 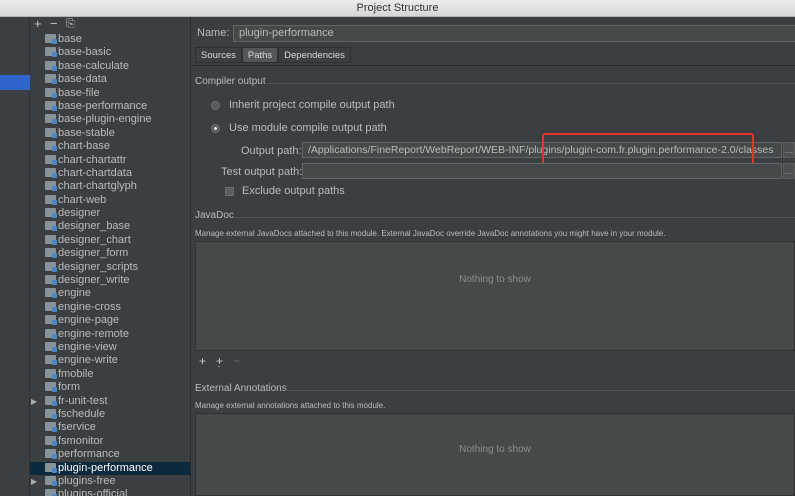 I want to click on tab-dependencies: Dependencies, so click(x=314, y=55).